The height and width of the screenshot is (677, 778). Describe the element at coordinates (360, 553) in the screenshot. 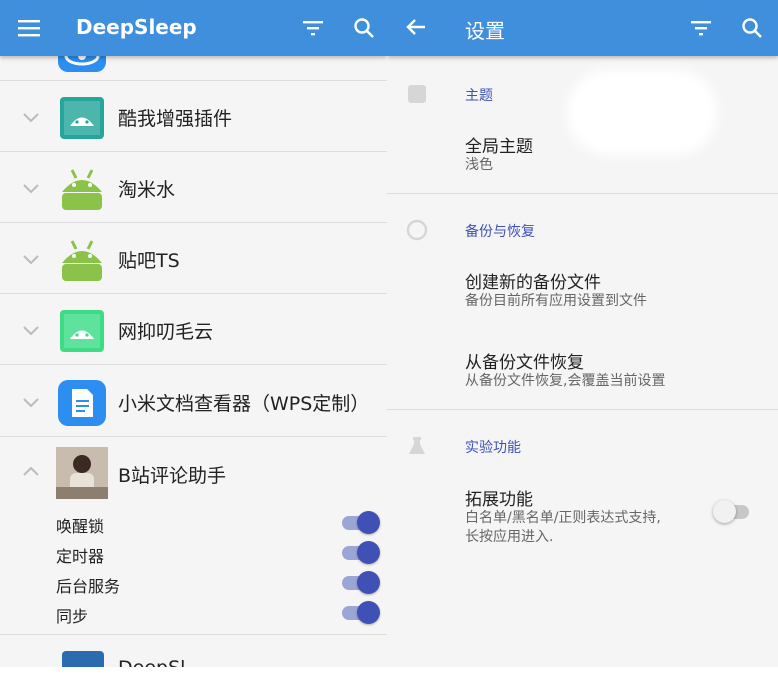

I see `timer-toggle` at that location.